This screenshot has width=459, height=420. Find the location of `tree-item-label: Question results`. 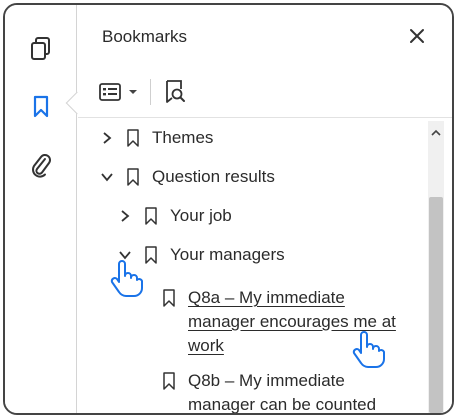

tree-item-label: Question results is located at coordinates (213, 176).